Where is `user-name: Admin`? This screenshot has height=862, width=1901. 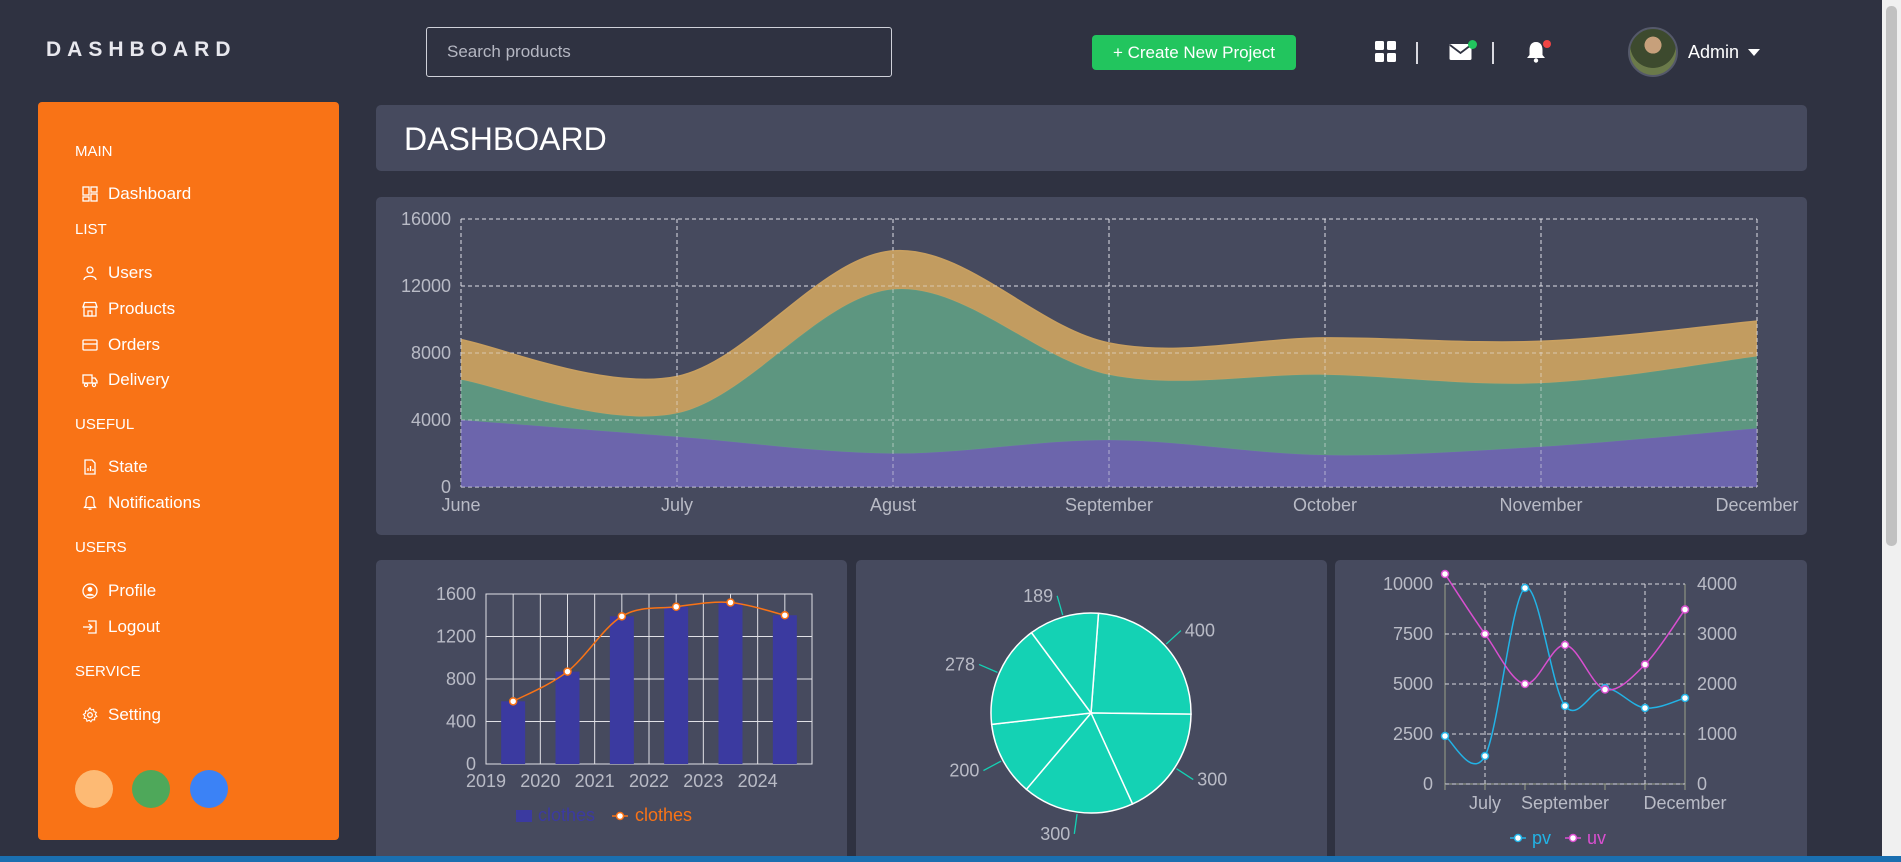 user-name: Admin is located at coordinates (1713, 52).